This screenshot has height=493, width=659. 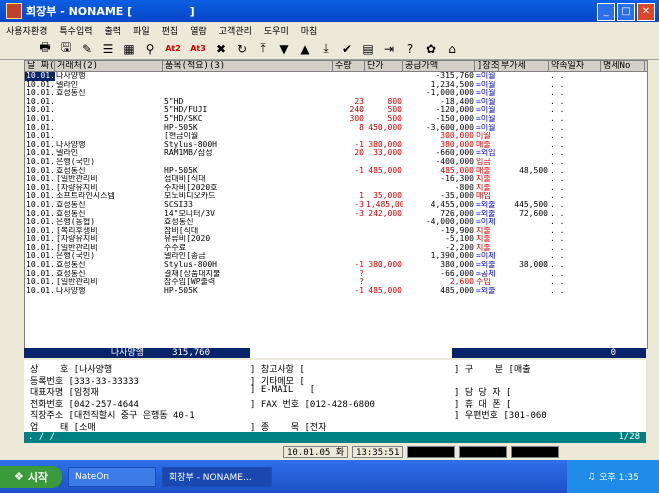 I want to click on menu-item-6: 고객관리, so click(x=235, y=30).